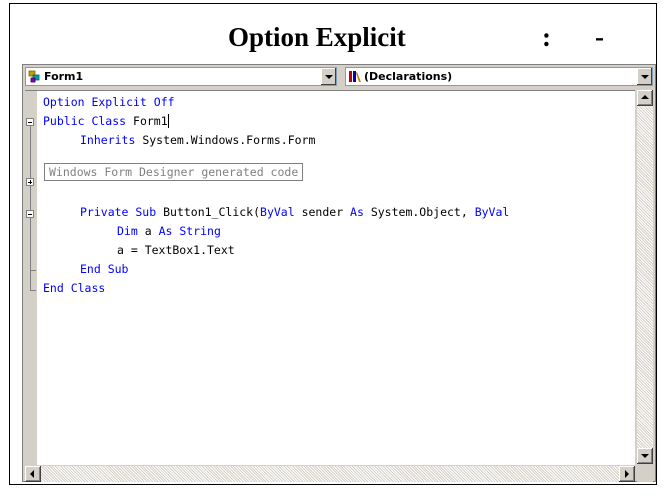 This screenshot has height=496, width=668. I want to click on code-line-6: Dim a As String, so click(169, 231).